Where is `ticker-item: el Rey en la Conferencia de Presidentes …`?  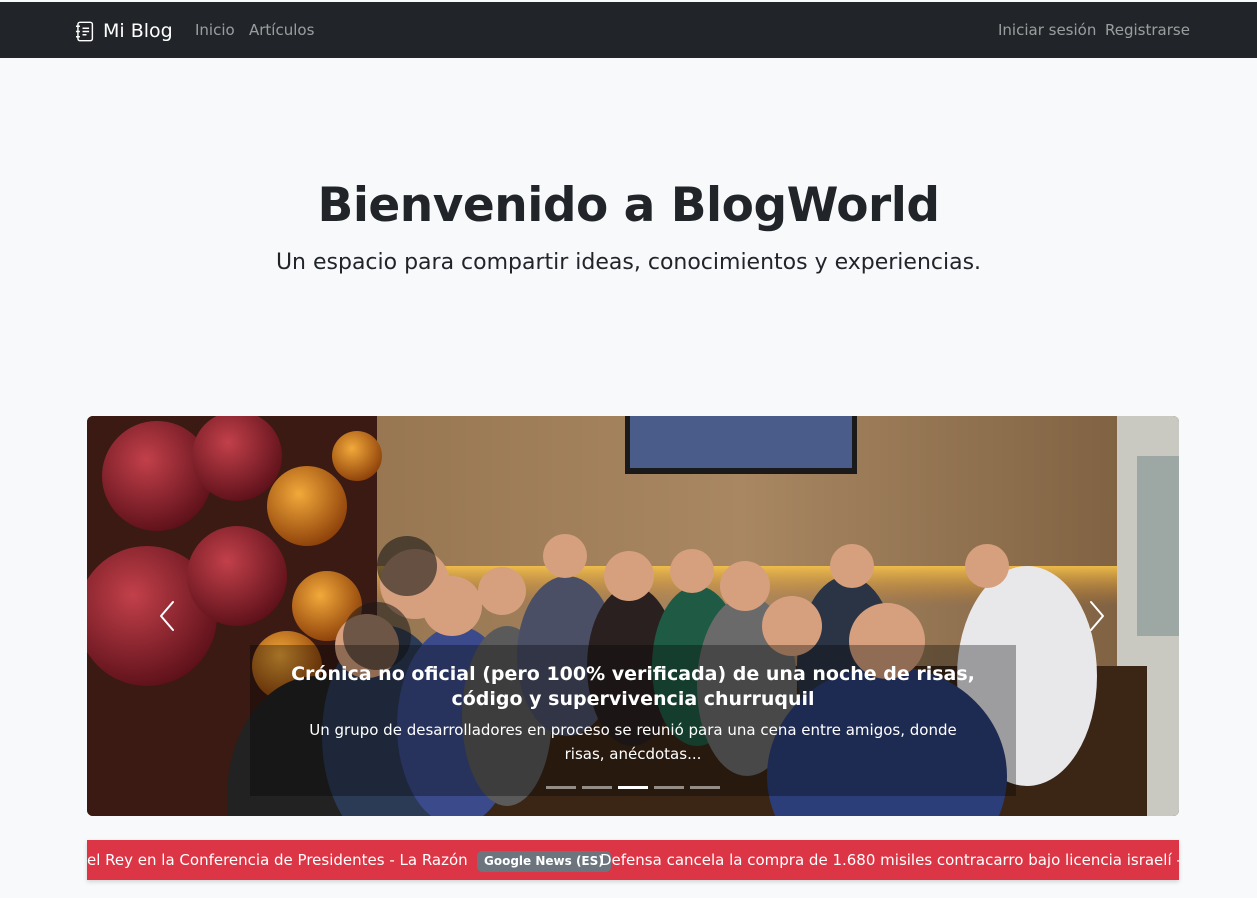
ticker-item: el Rey en la Conferencia de Presidentes … is located at coordinates (277, 860).